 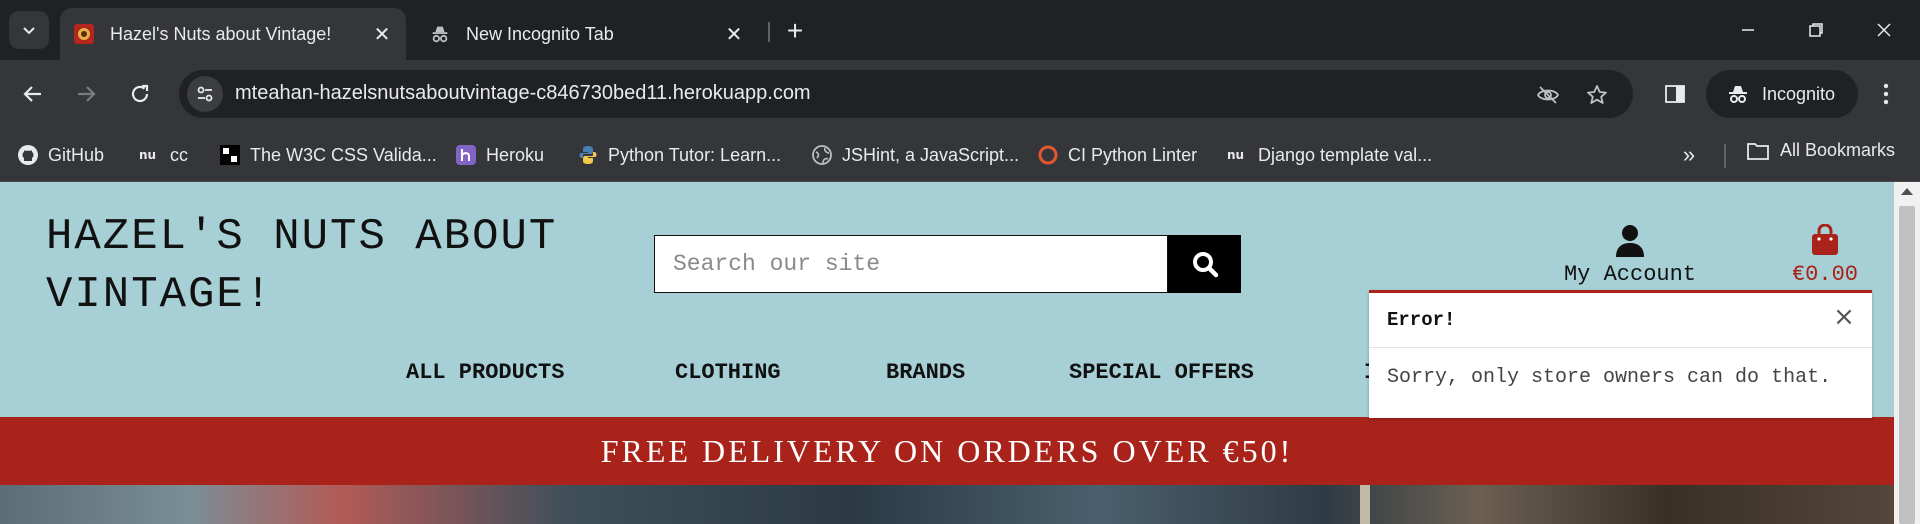 I want to click on toast-message: Sorry, only store owners can do that., so click(x=1609, y=377).